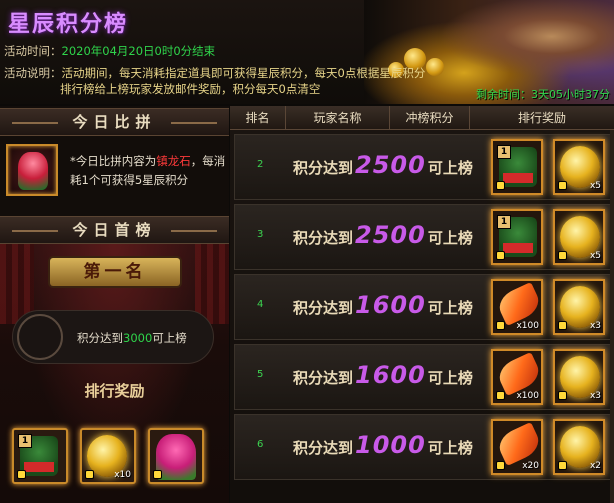  What do you see at coordinates (260, 234) in the screenshot?
I see `row-rank: 3` at bounding box center [260, 234].